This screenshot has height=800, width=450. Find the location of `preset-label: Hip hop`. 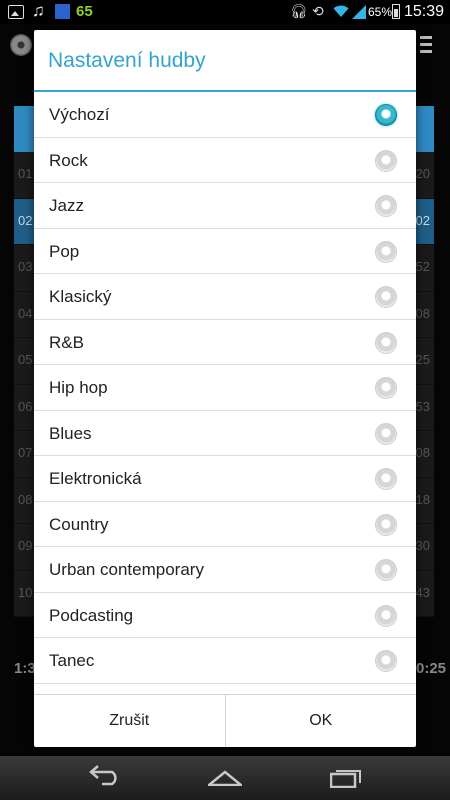

preset-label: Hip hop is located at coordinates (78, 387).